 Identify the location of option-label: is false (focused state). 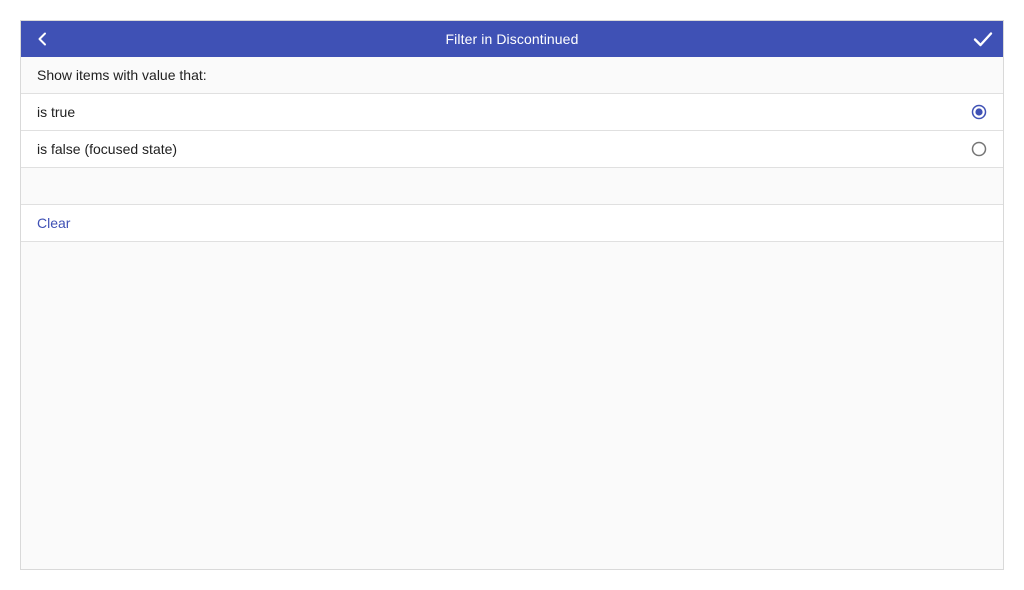
(107, 149).